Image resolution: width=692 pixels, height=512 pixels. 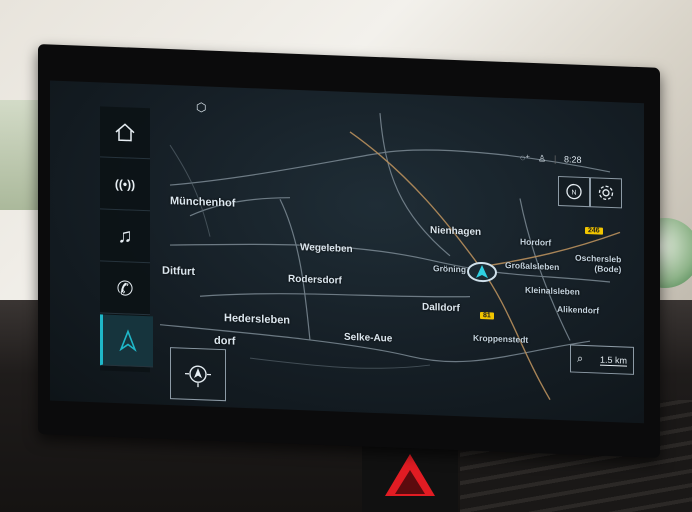 What do you see at coordinates (450, 269) in the screenshot?
I see `place-label: Gröning` at bounding box center [450, 269].